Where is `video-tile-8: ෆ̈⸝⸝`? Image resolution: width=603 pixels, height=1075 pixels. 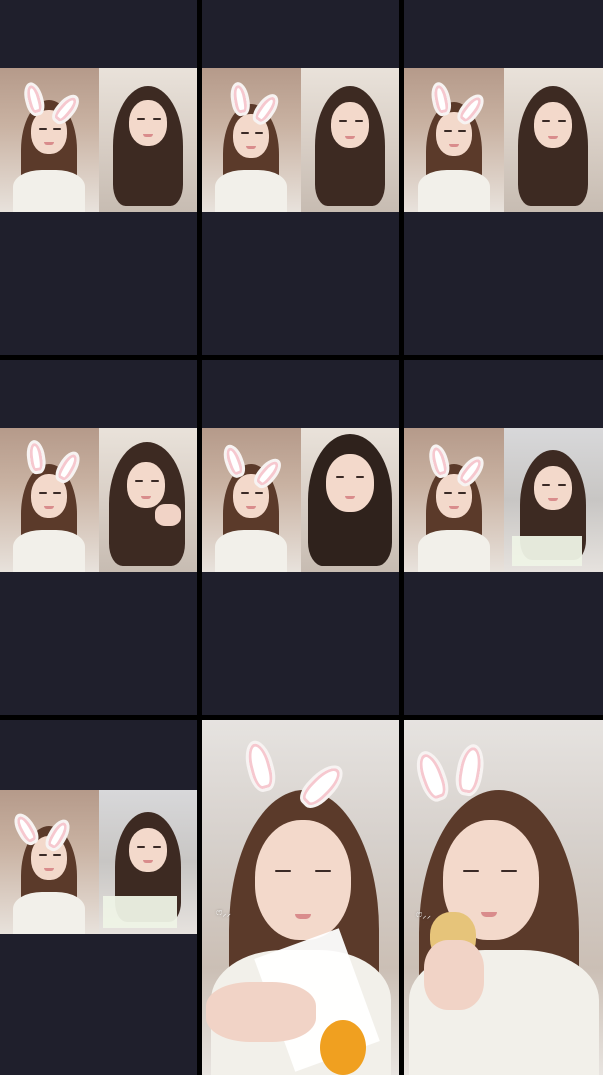
video-tile-8: ෆ̈⸝⸝ is located at coordinates (300, 897).